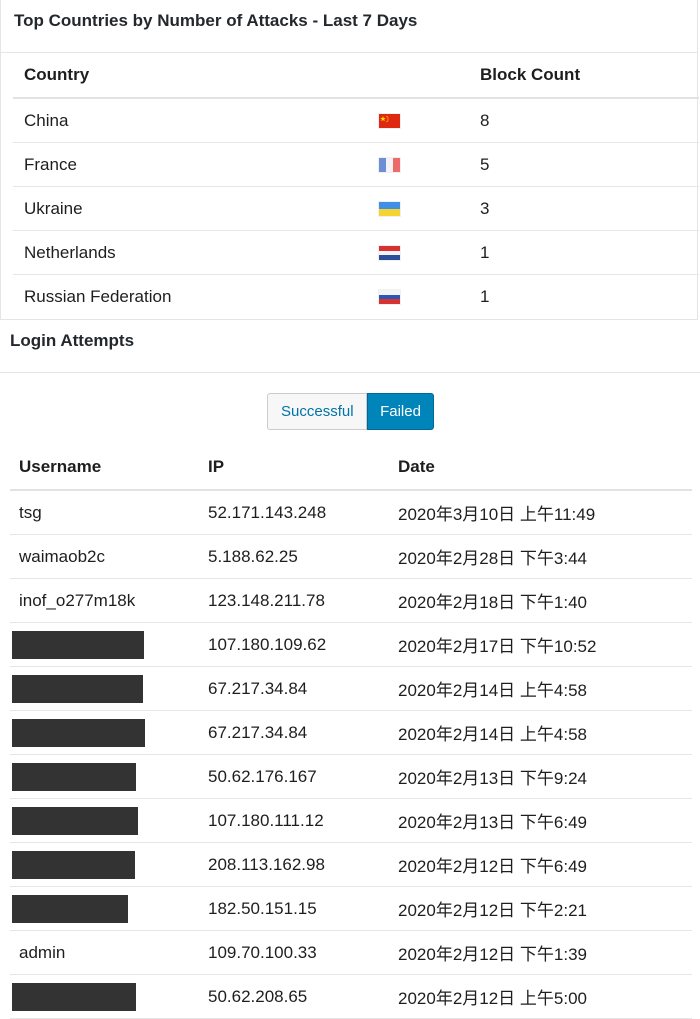  I want to click on username-cell: tsg, so click(104, 512).